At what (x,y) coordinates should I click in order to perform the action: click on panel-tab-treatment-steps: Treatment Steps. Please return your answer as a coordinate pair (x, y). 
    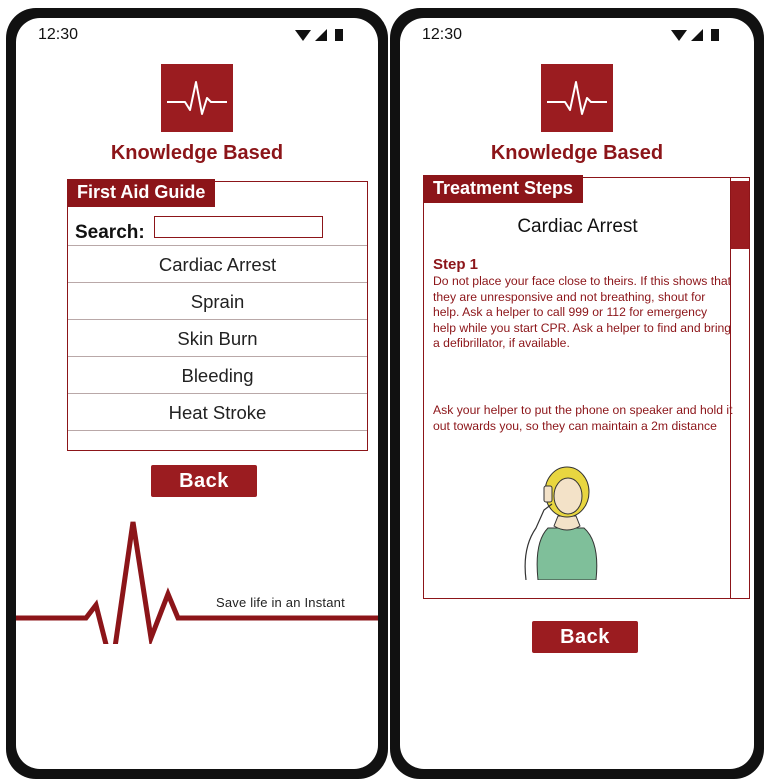
    Looking at the image, I should click on (503, 189).